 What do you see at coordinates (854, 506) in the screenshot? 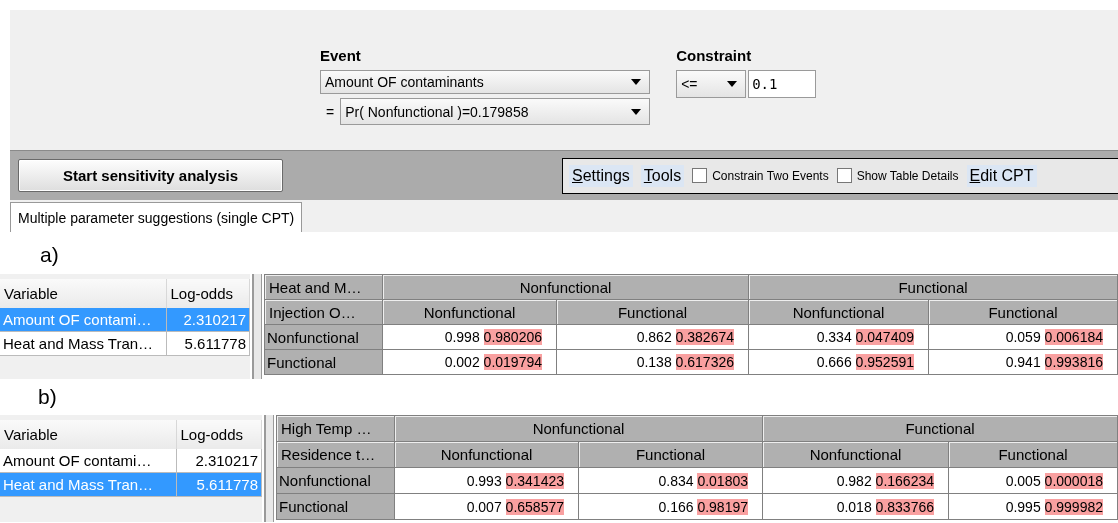
I see `original-value: 0.018` at bounding box center [854, 506].